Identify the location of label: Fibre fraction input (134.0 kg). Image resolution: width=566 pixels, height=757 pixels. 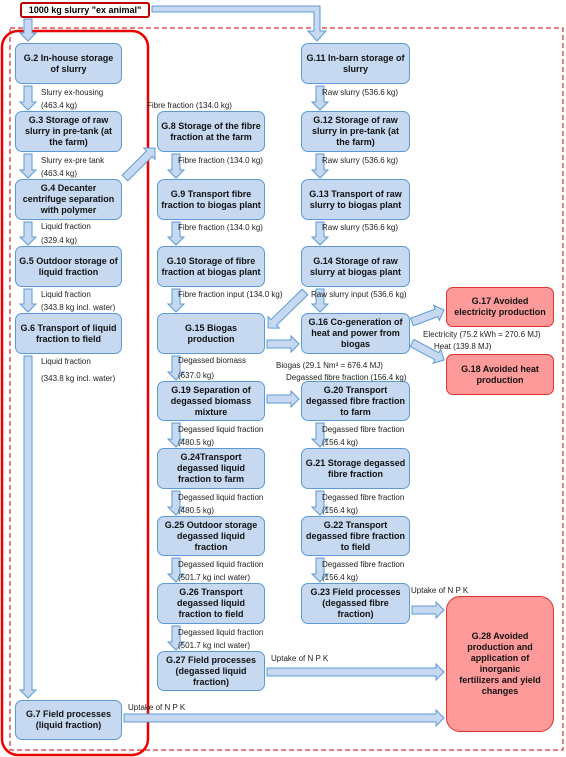
(230, 294).